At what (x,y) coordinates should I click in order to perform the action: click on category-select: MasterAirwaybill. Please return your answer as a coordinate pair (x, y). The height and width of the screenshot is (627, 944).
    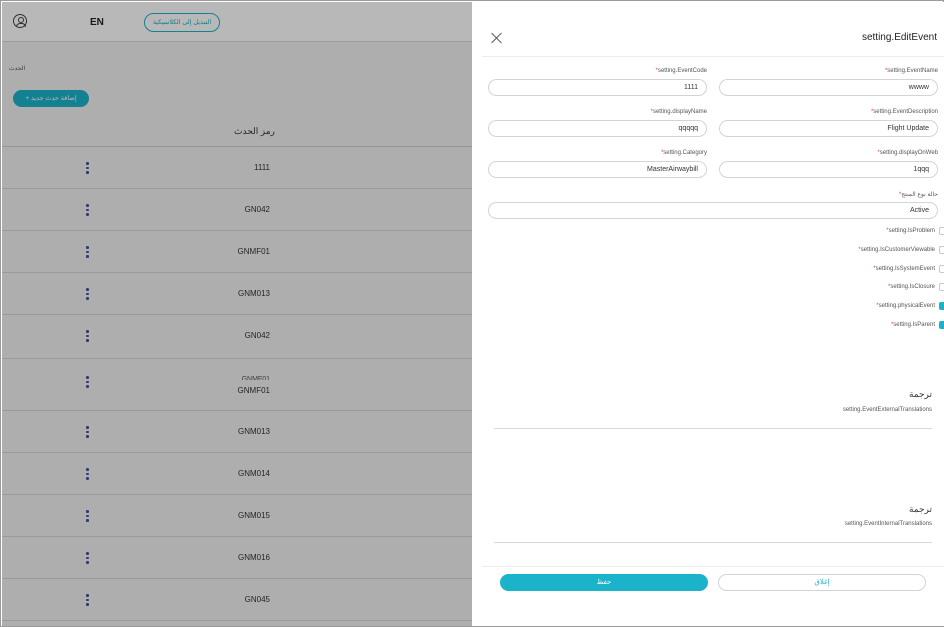
    Looking at the image, I should click on (597, 169).